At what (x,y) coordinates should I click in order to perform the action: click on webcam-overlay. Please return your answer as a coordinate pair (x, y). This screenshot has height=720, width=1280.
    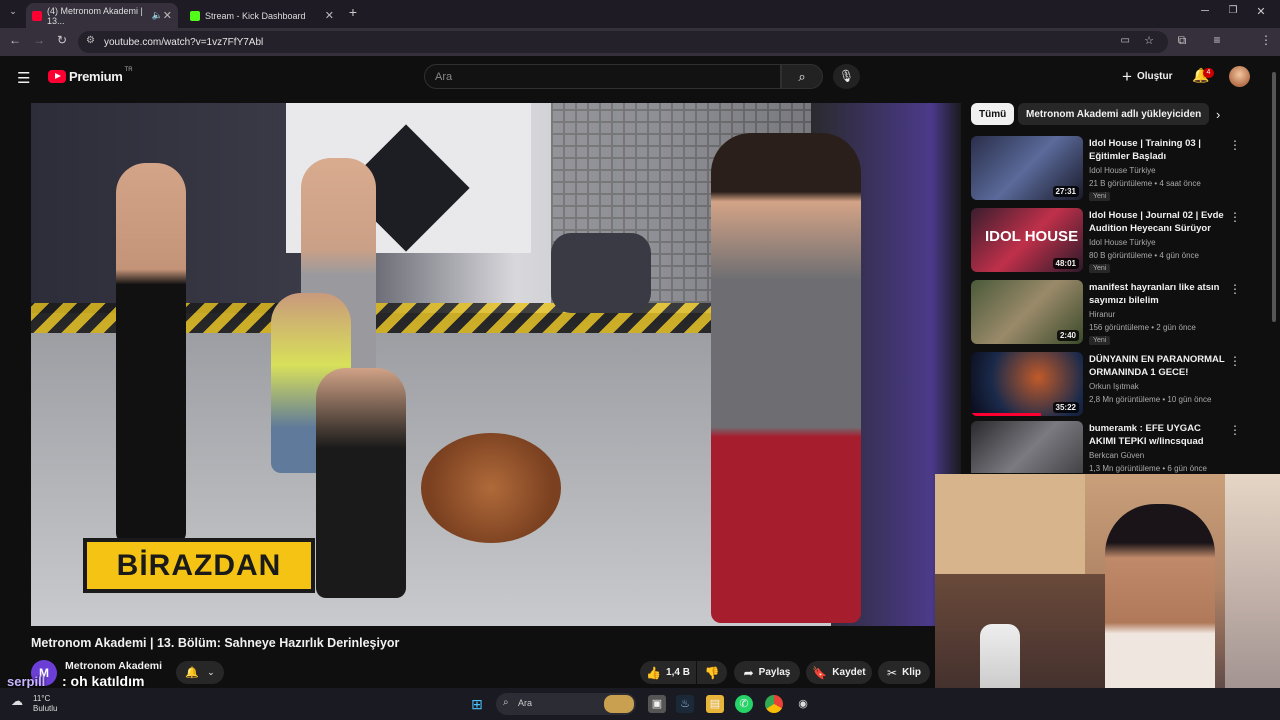
    Looking at the image, I should click on (1107, 597).